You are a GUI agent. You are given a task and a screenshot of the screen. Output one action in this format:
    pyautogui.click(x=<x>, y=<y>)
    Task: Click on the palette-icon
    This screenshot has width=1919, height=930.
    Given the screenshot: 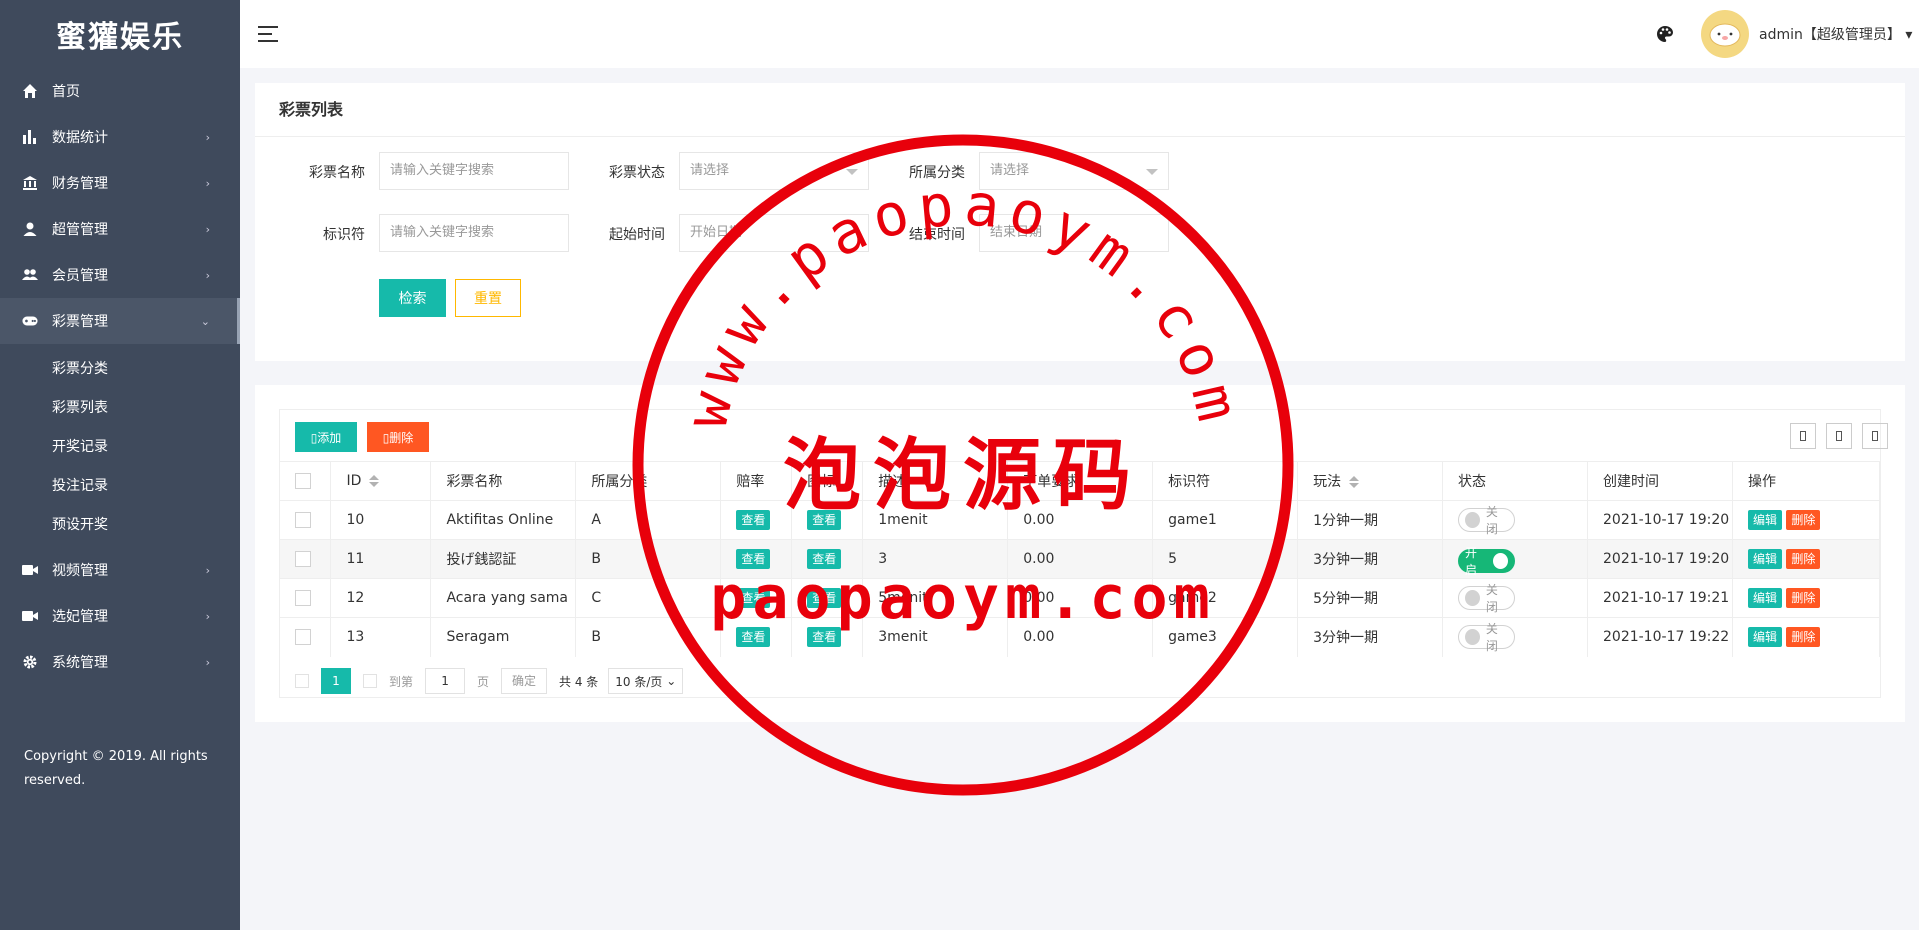 What is the action you would take?
    pyautogui.click(x=1665, y=34)
    